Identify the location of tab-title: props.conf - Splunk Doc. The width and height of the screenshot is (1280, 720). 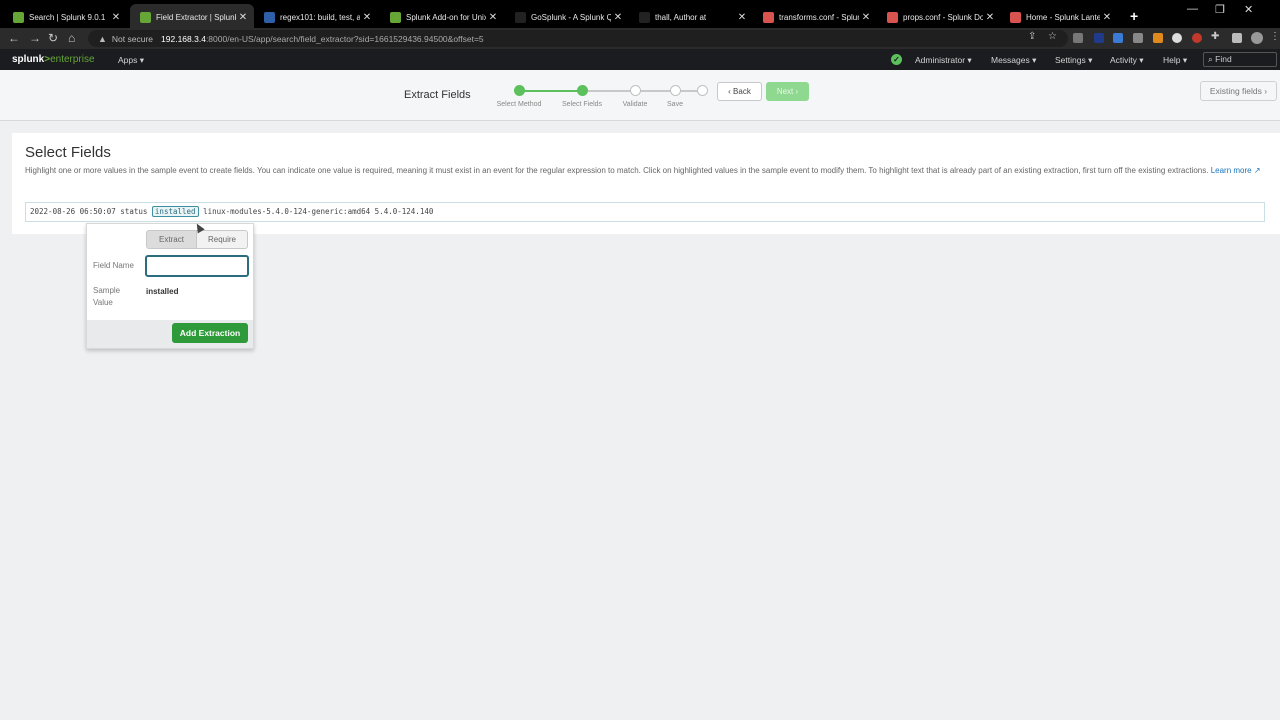
(943, 17).